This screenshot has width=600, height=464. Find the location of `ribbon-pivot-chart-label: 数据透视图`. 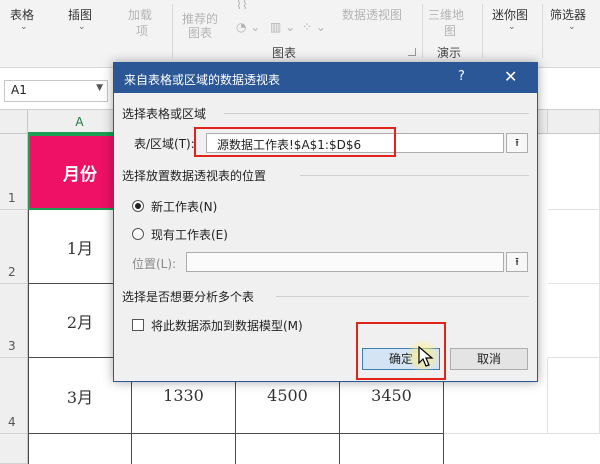

ribbon-pivot-chart-label: 数据透视图 is located at coordinates (372, 15).